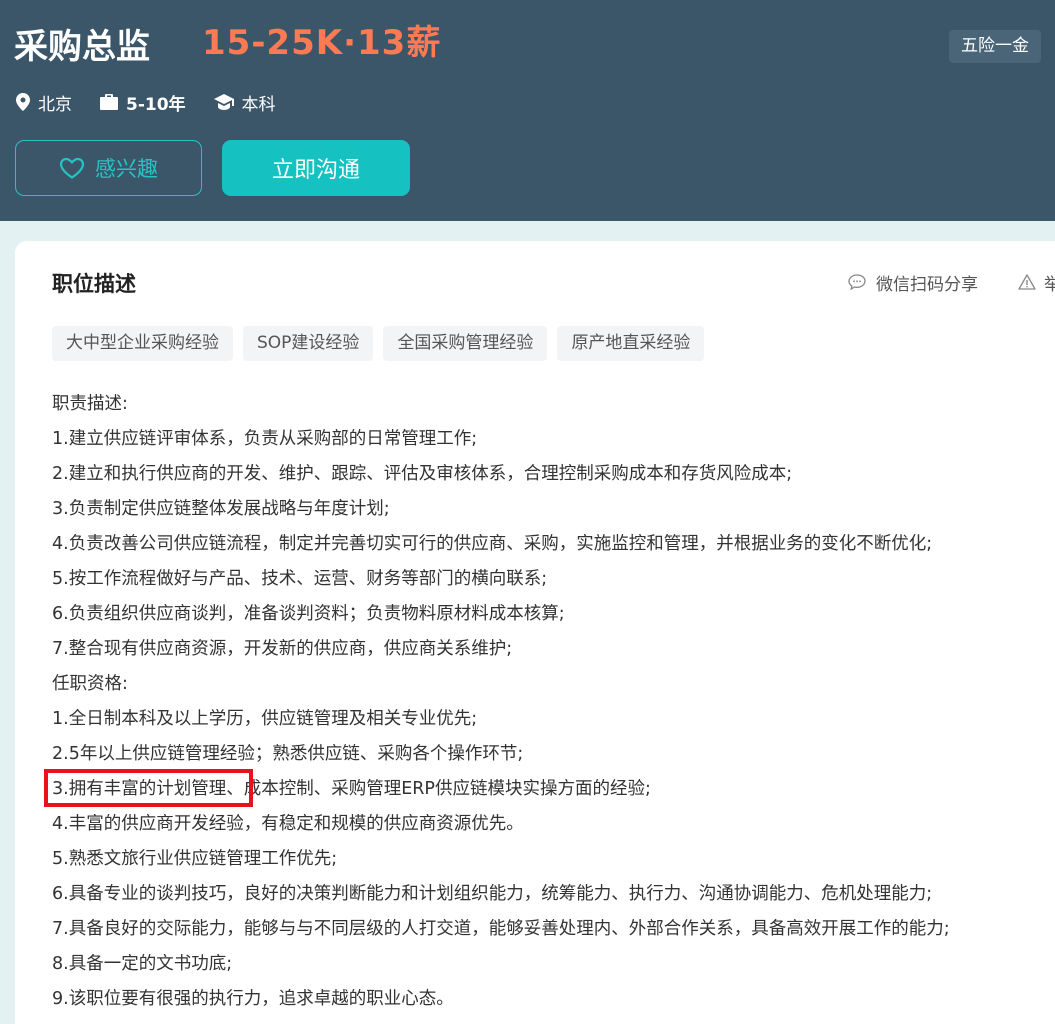 Image resolution: width=1055 pixels, height=1024 pixels. What do you see at coordinates (308, 614) in the screenshot?
I see `description-line: 6.负责组织供应商谈判，准备谈判资料；负责物料原材料成本核算;` at bounding box center [308, 614].